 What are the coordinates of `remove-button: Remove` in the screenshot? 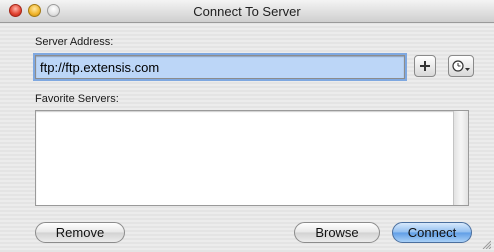 It's located at (80, 232).